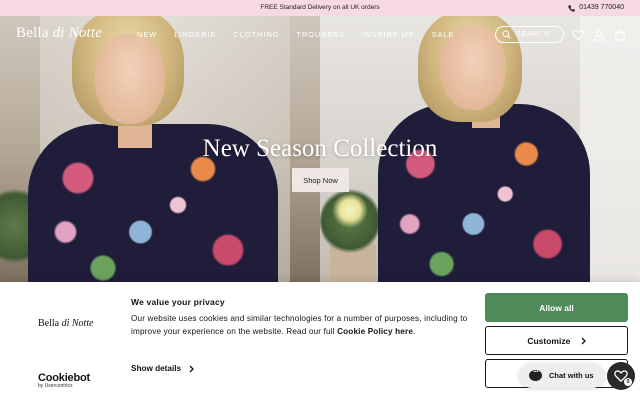  I want to click on phone-link: 01439 770040, so click(596, 8).